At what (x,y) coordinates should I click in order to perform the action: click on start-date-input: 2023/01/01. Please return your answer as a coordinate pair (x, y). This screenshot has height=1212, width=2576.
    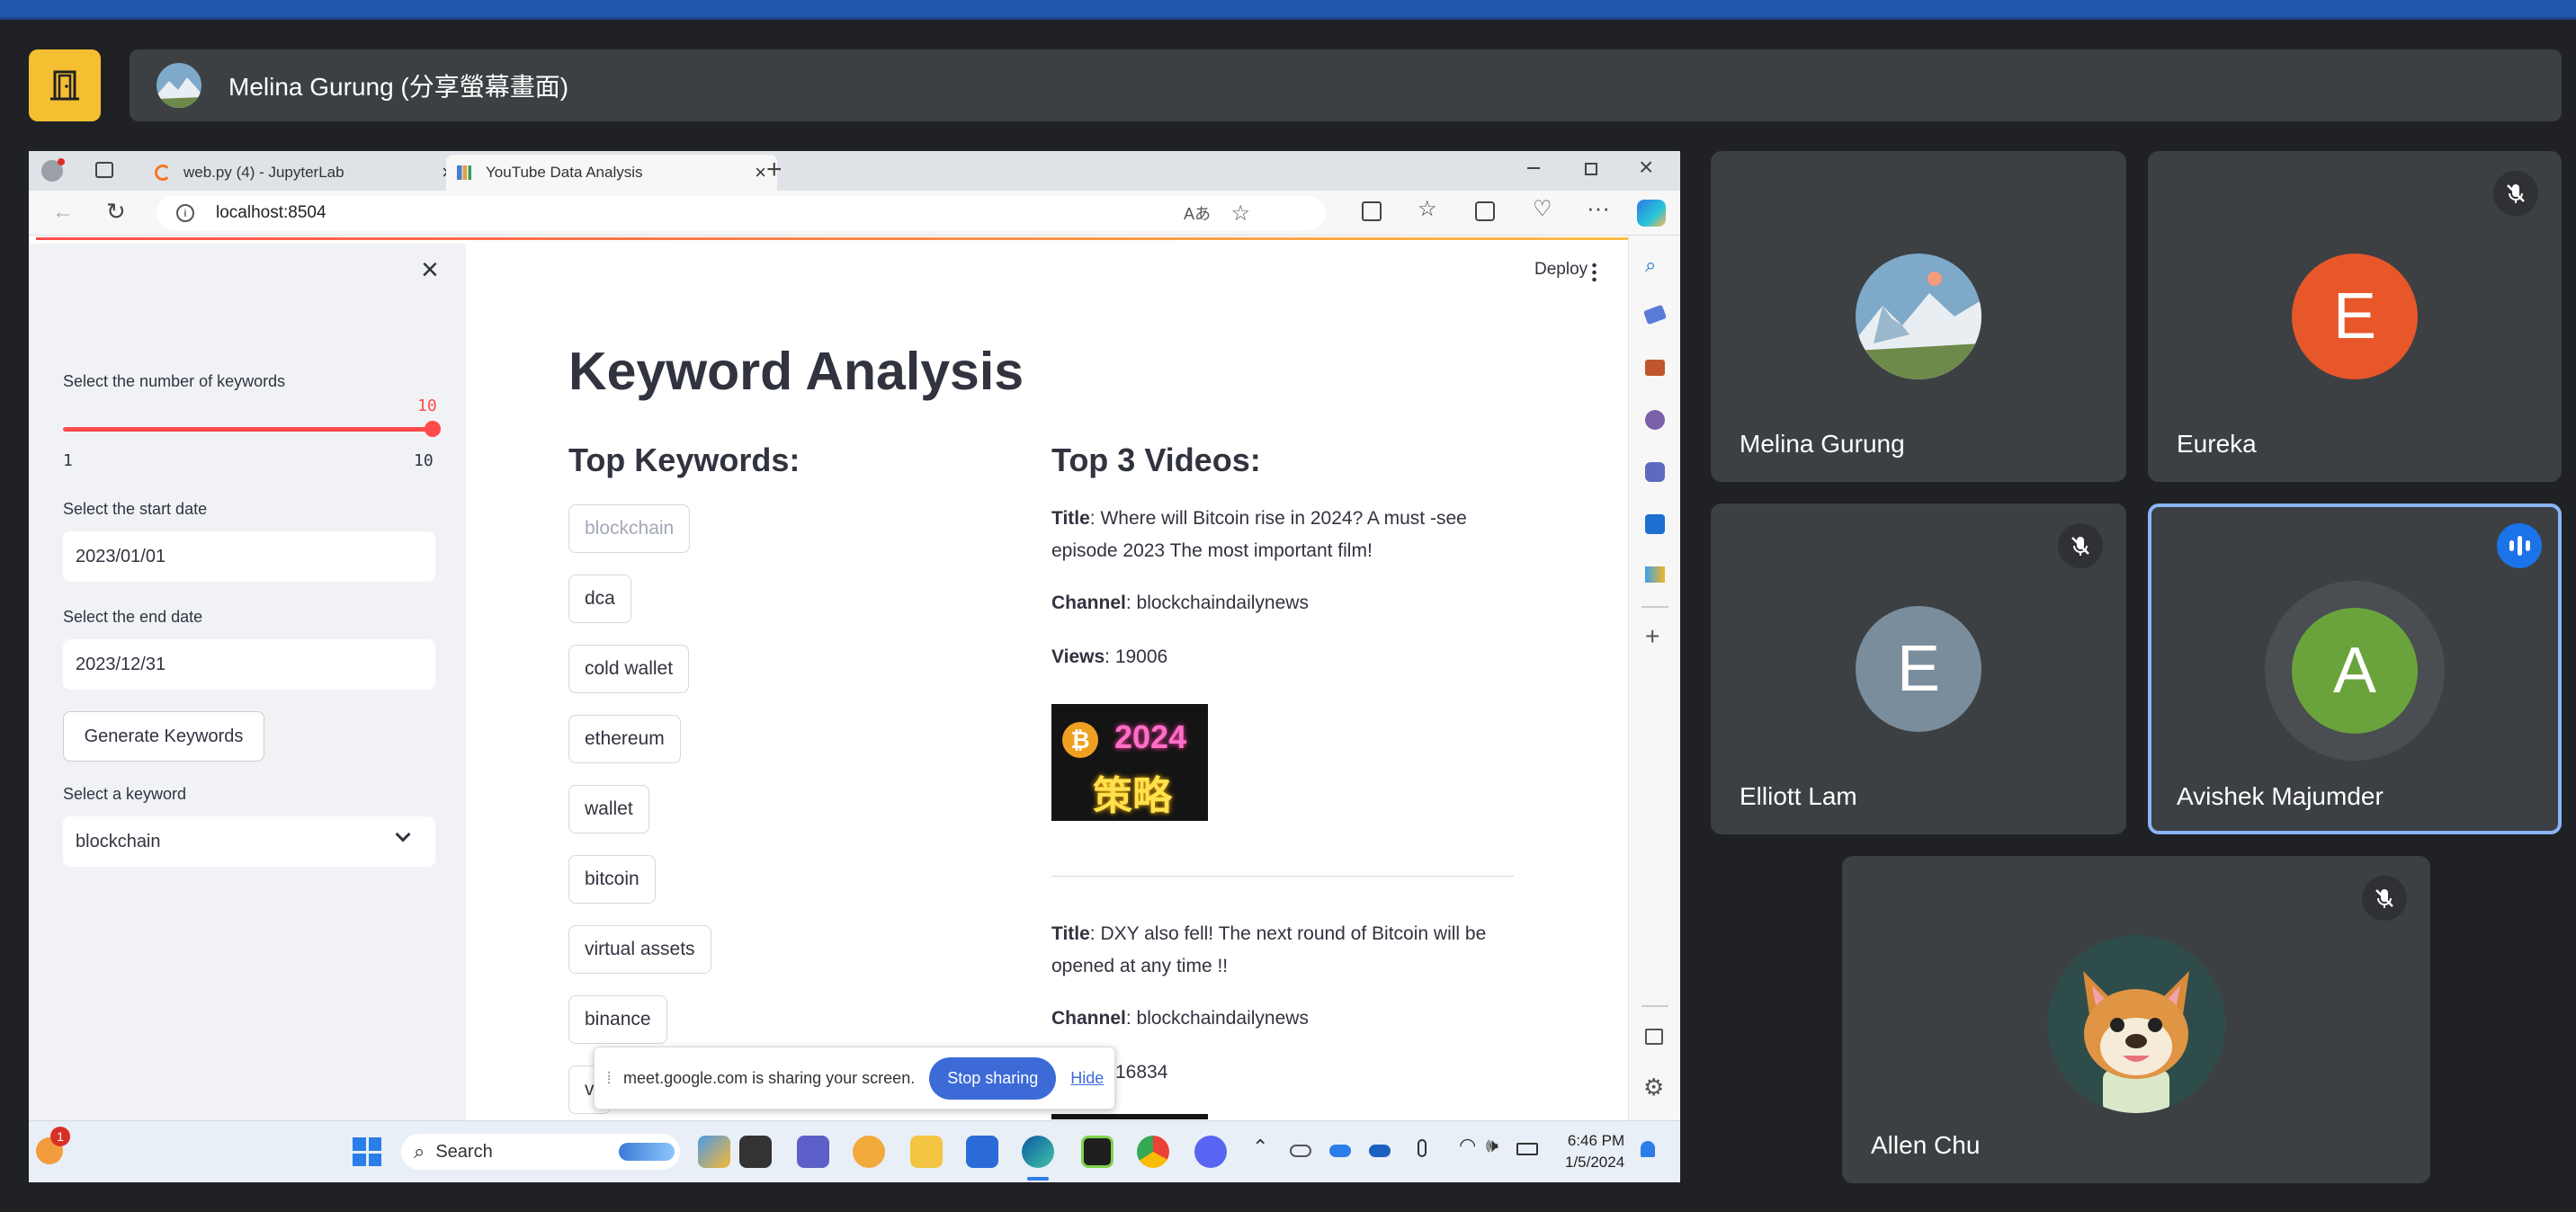
    Looking at the image, I should click on (249, 556).